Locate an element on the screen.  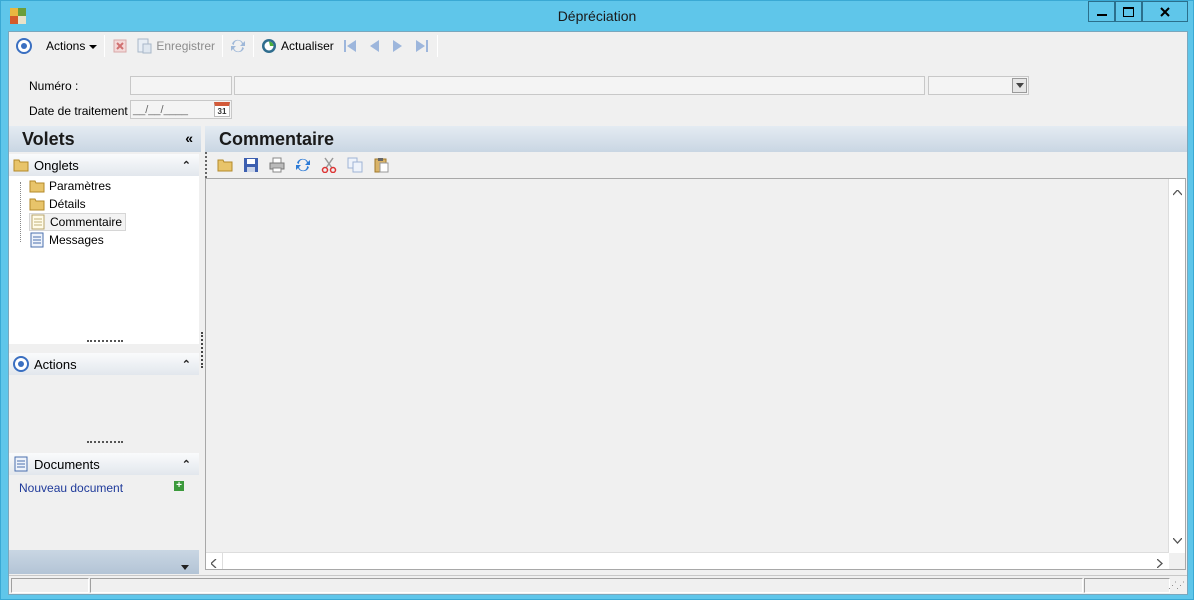
status-select is located at coordinates (978, 85).